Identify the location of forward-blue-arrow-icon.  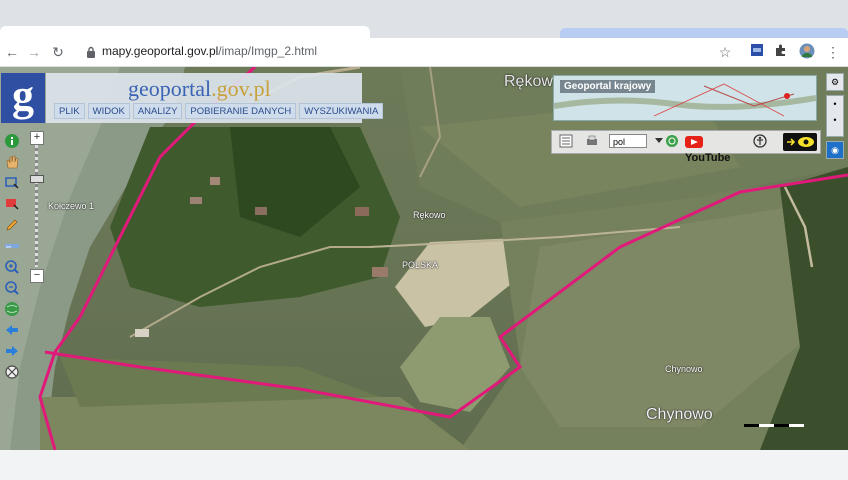
(12, 351).